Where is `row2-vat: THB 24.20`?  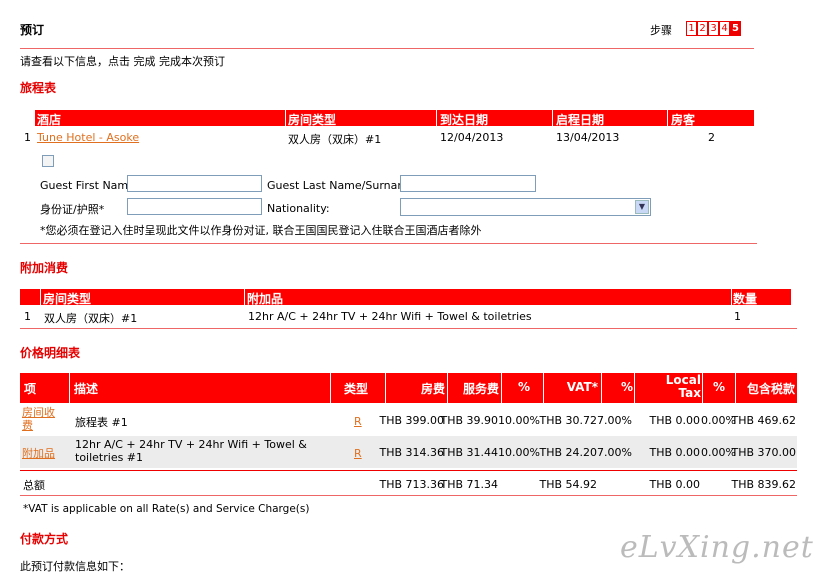 row2-vat: THB 24.20 is located at coordinates (568, 452).